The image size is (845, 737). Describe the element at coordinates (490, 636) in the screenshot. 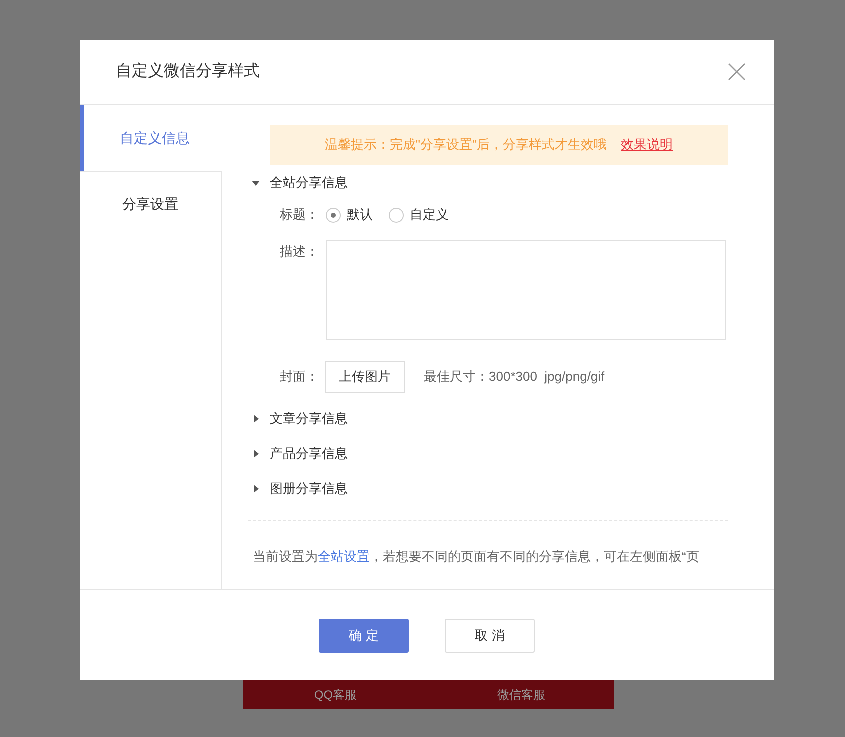

I see `cancel-button: 取 消` at that location.